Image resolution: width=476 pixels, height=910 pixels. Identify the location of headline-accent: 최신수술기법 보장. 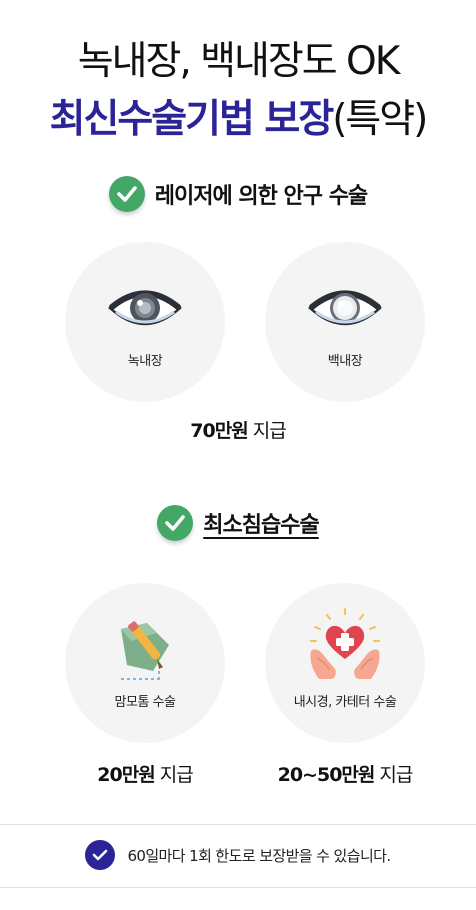
(192, 119).